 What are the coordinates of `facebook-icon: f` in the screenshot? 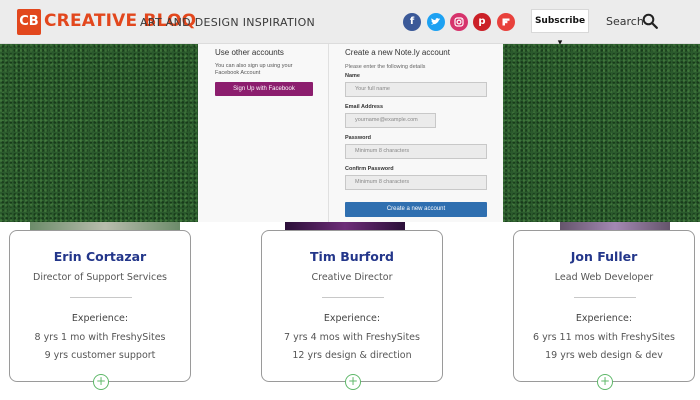 It's located at (412, 22).